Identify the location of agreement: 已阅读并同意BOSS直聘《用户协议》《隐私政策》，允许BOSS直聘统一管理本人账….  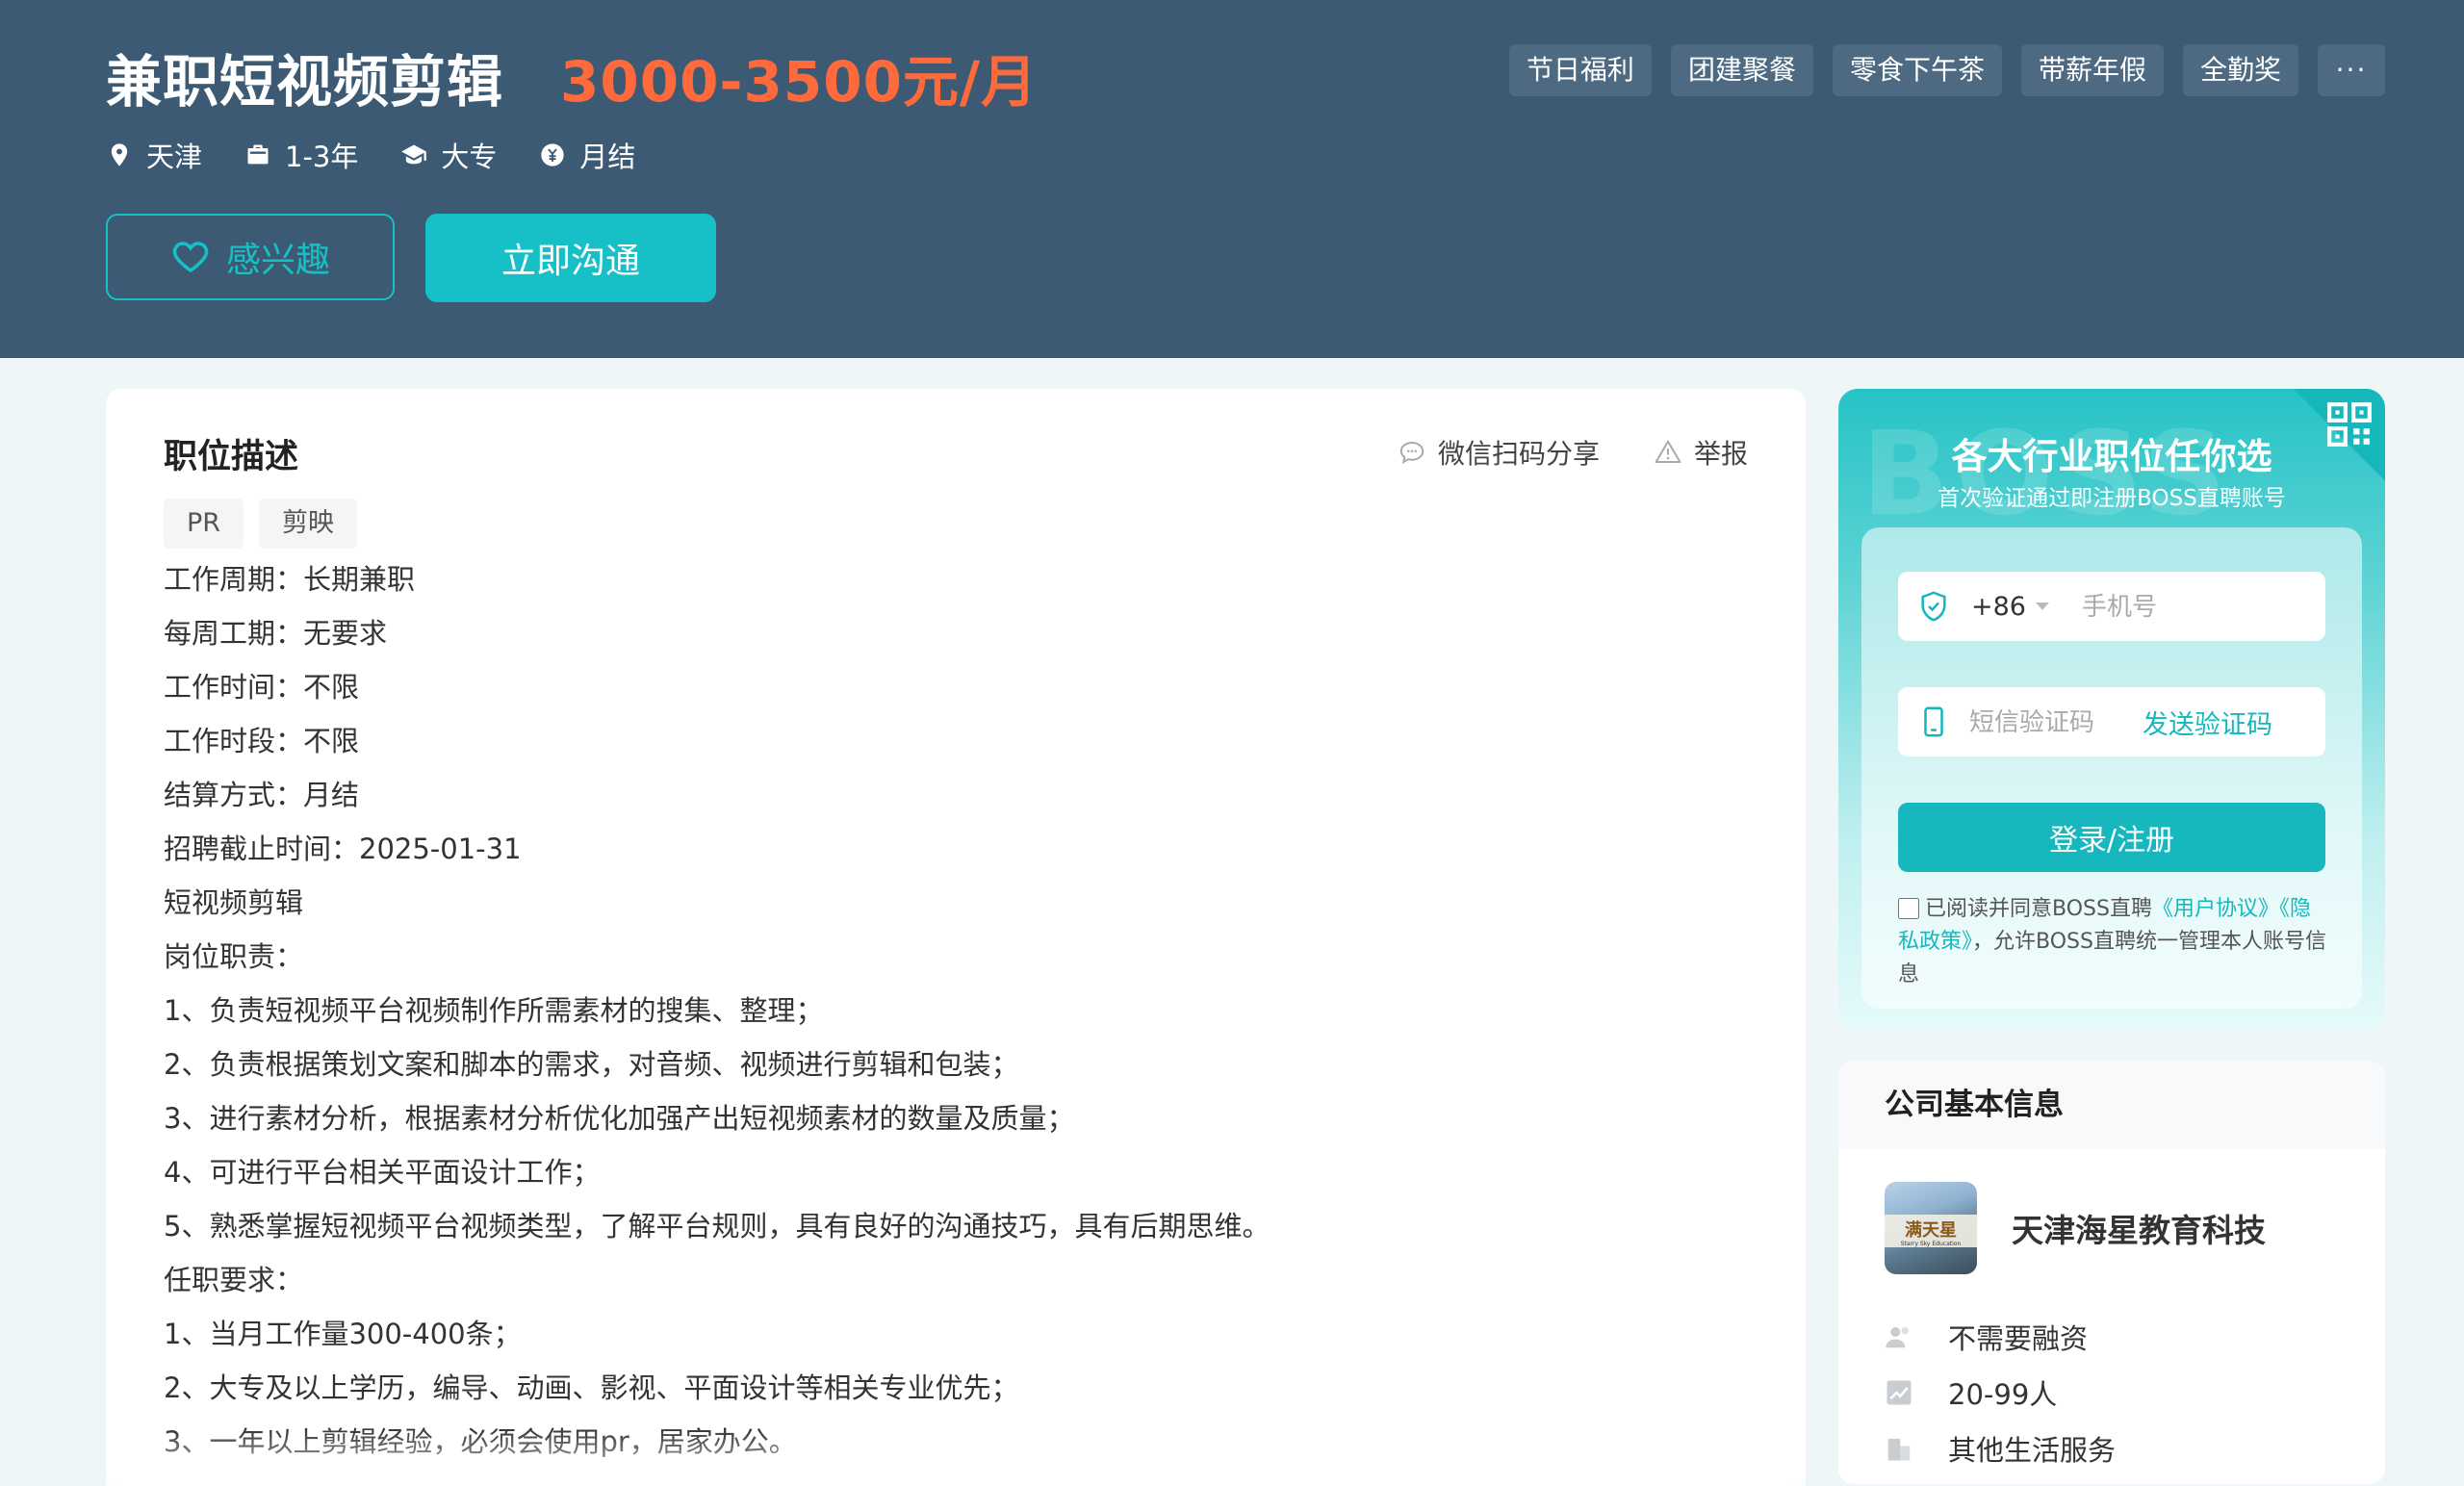
(2114, 942).